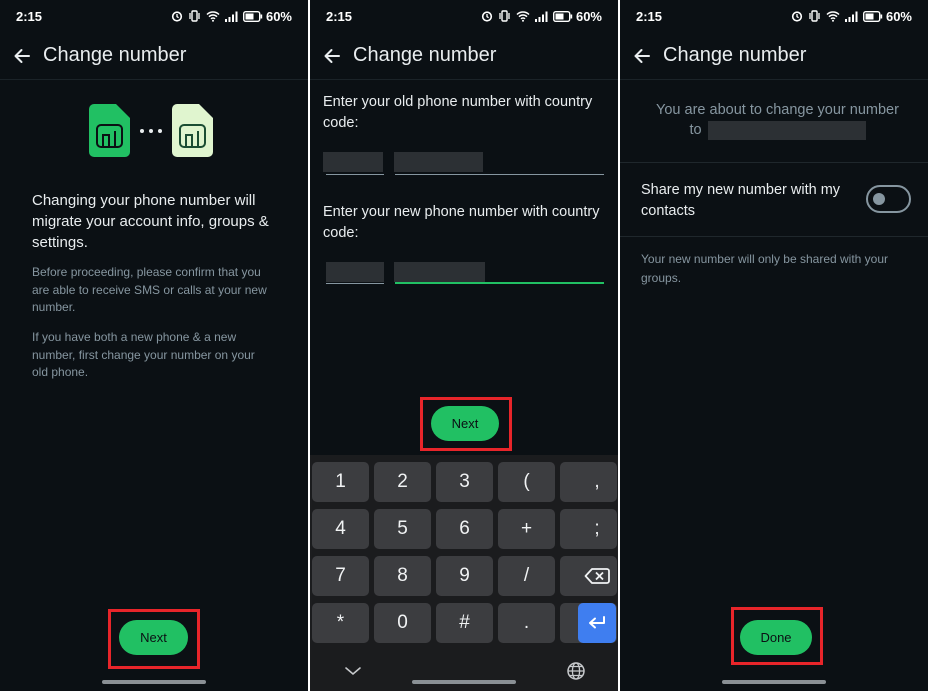 Image resolution: width=928 pixels, height=691 pixels. I want to click on key-8: 8, so click(402, 576).